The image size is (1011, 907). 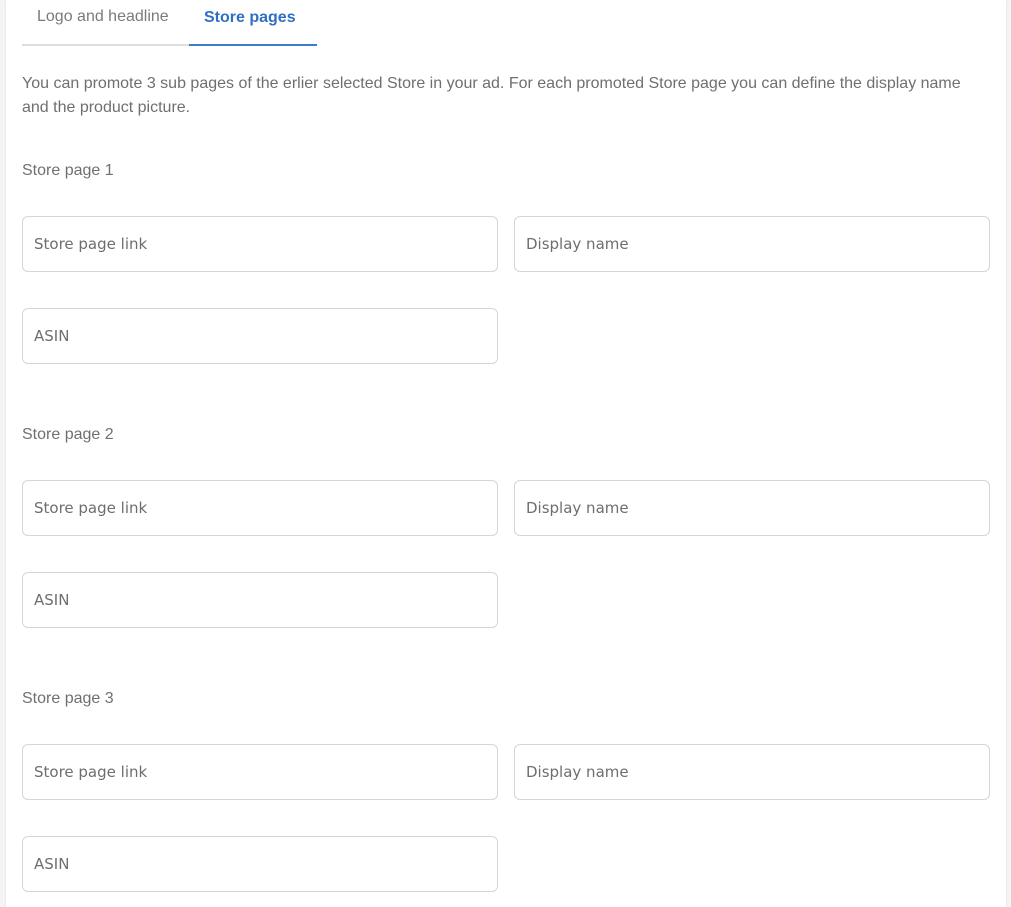 I want to click on store-page-2-link-field, so click(x=260, y=508).